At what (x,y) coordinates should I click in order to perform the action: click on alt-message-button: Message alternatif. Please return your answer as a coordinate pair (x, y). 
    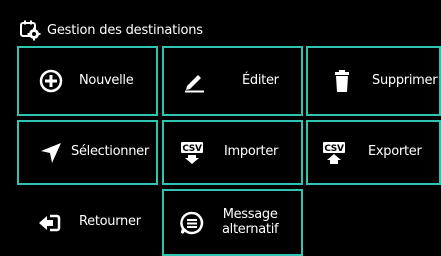
    Looking at the image, I should click on (232, 222).